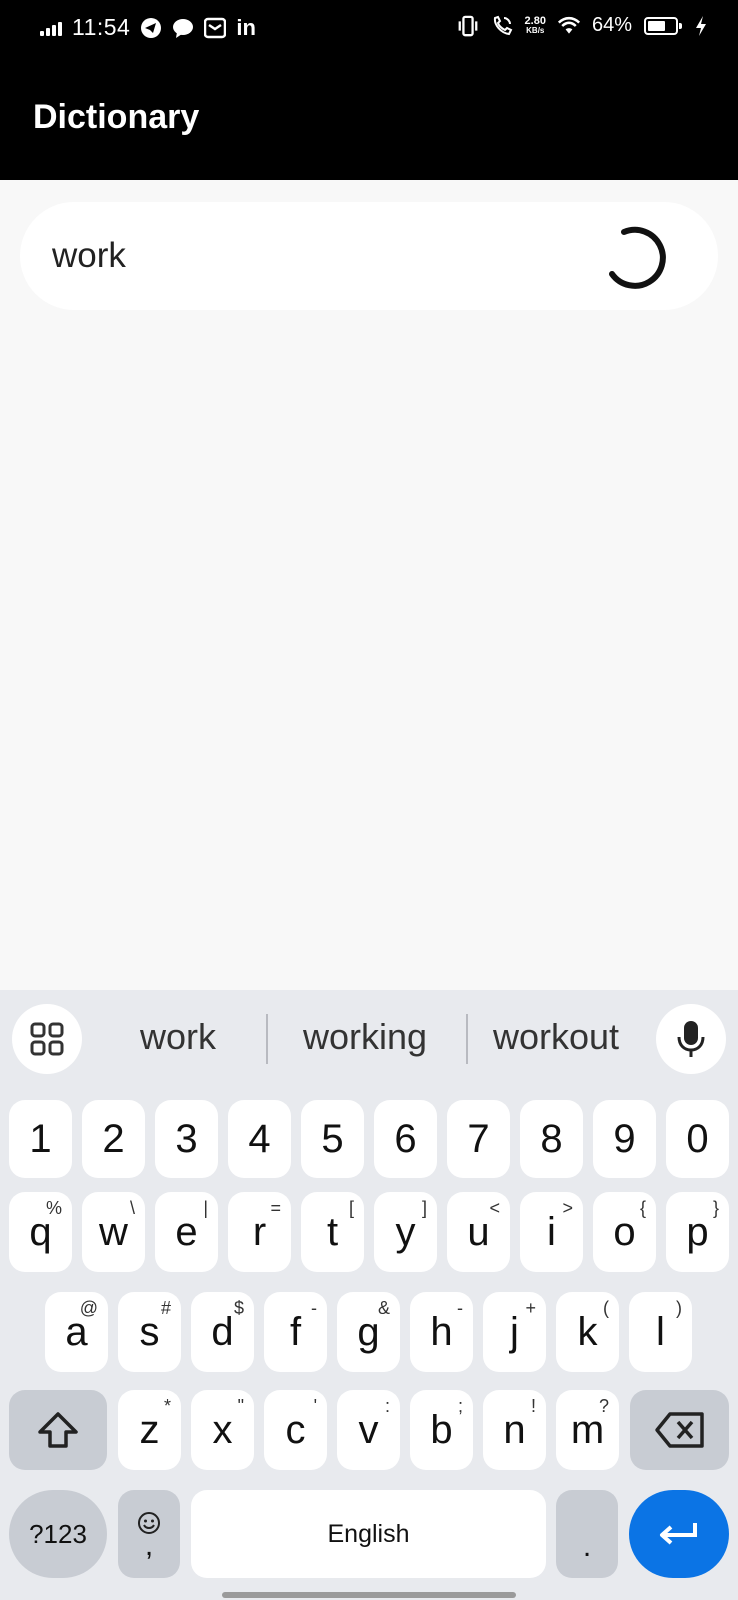 The image size is (738, 1600). I want to click on key-1: 1, so click(40, 1139).